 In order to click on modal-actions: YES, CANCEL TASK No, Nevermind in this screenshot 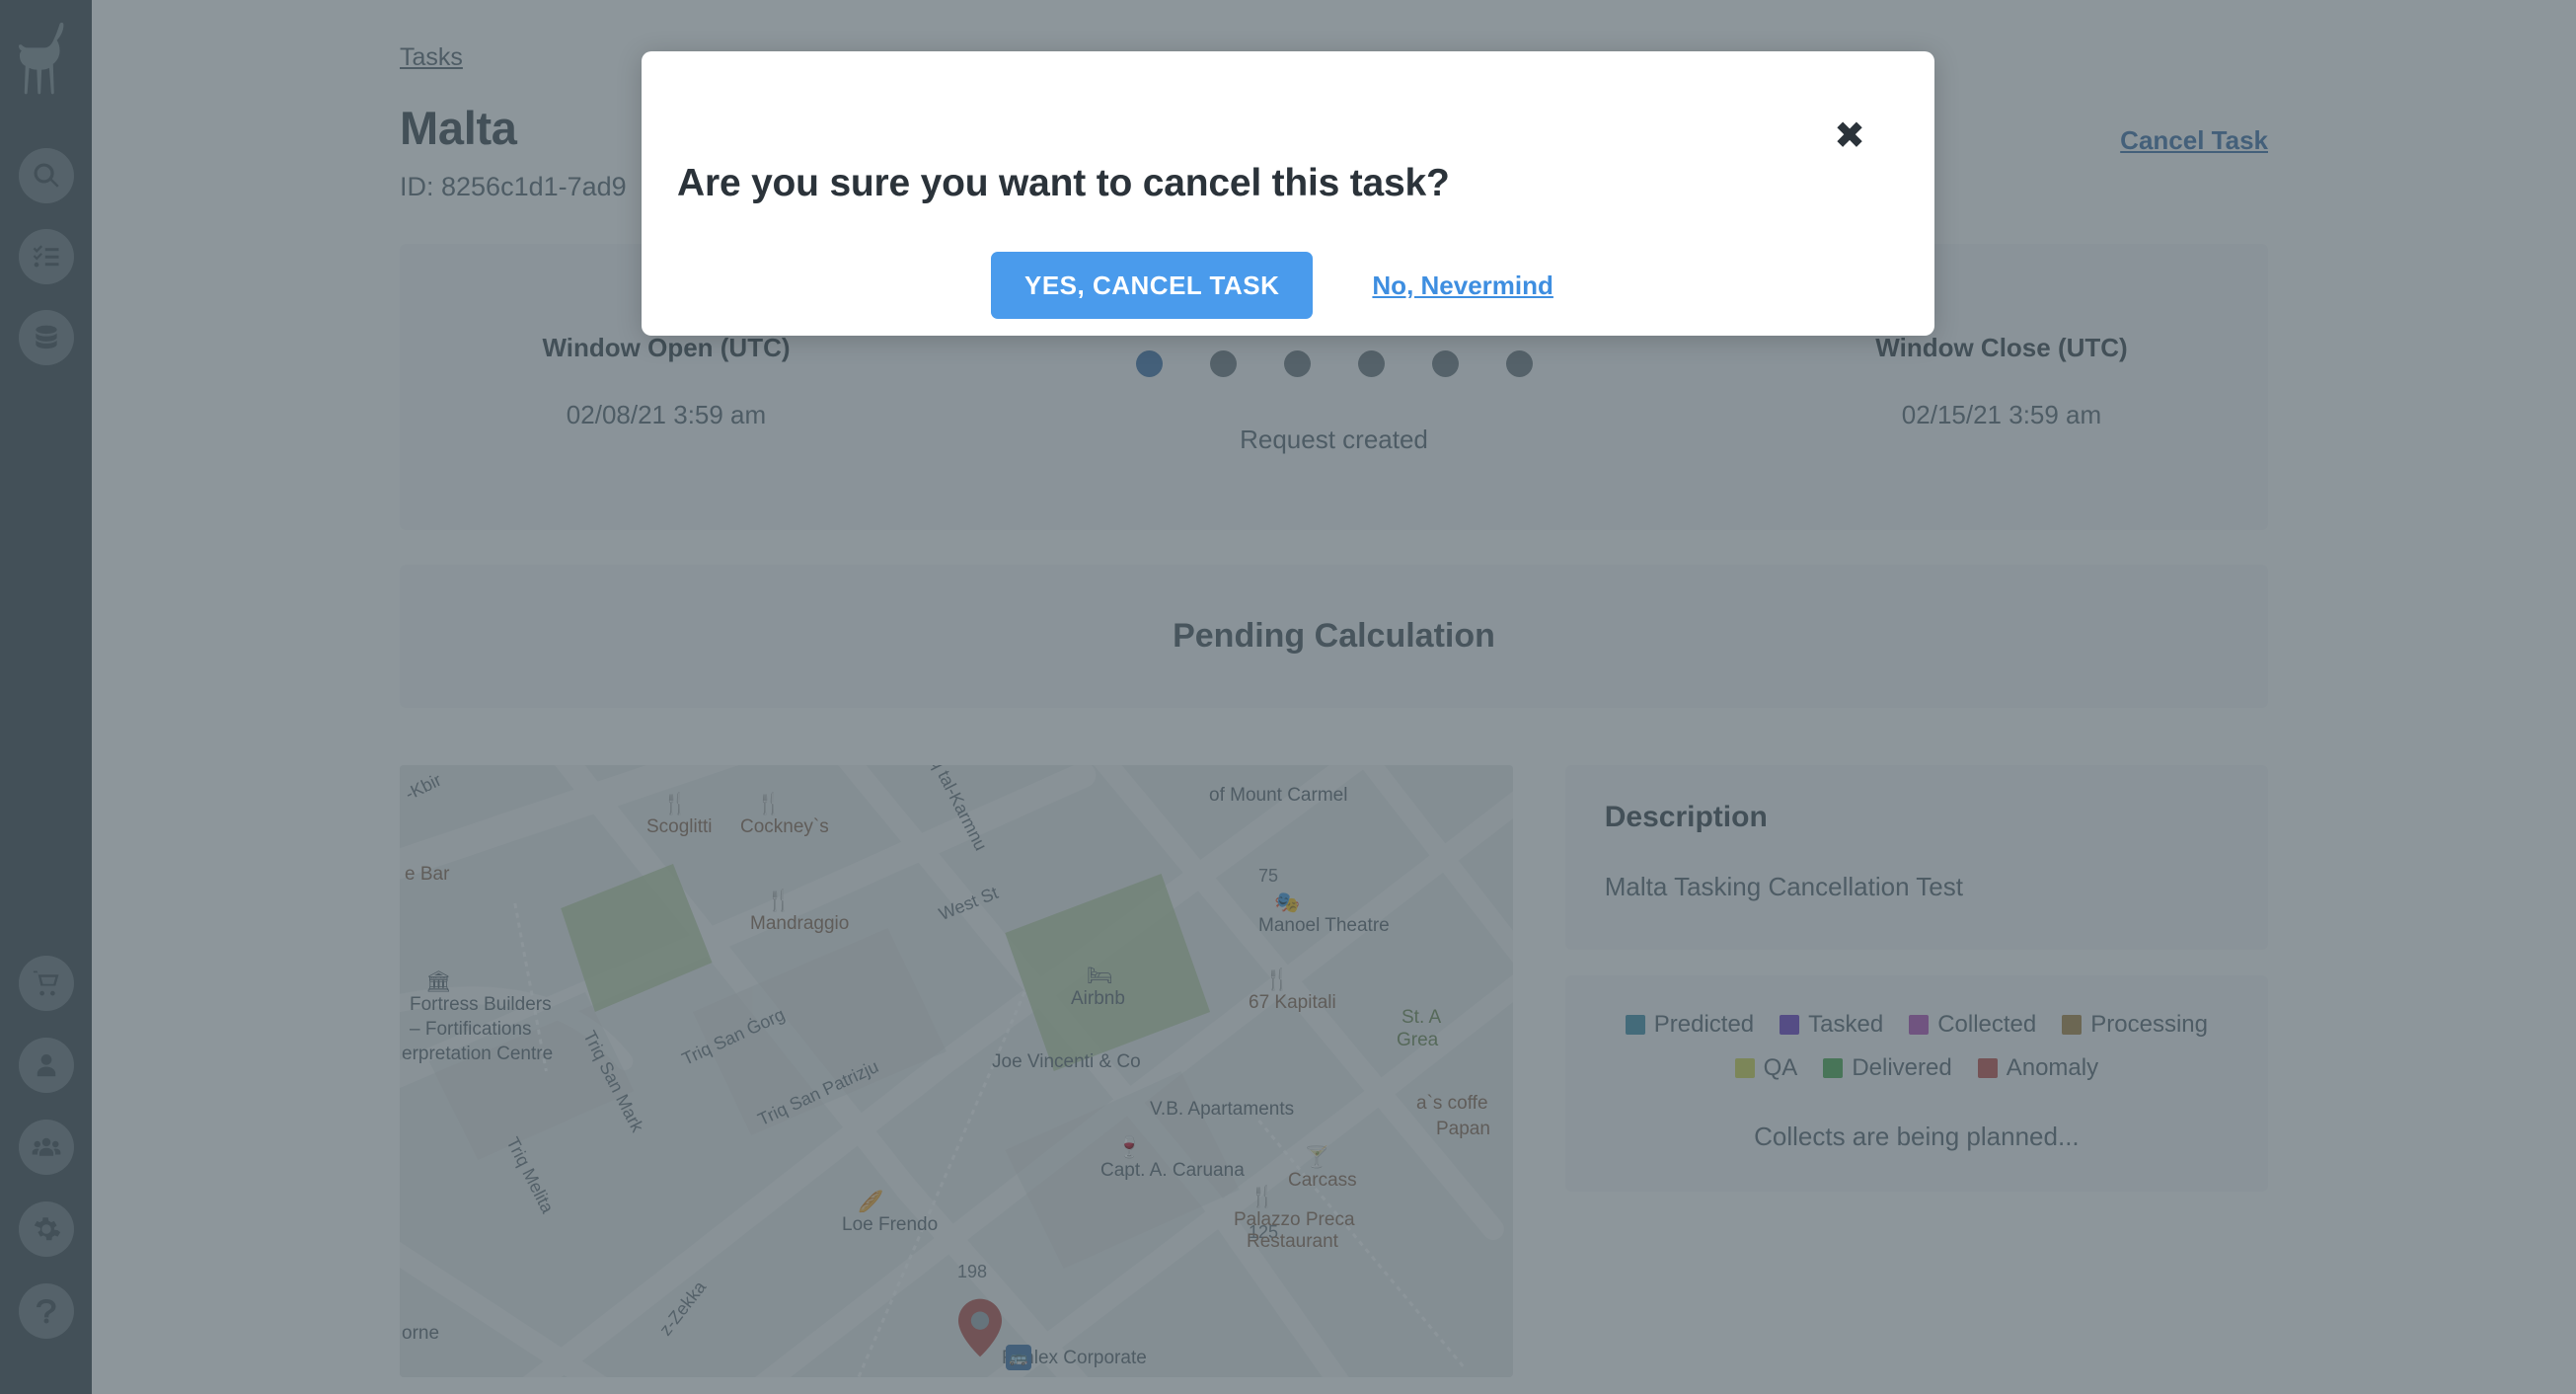, I will do `click(1272, 285)`.